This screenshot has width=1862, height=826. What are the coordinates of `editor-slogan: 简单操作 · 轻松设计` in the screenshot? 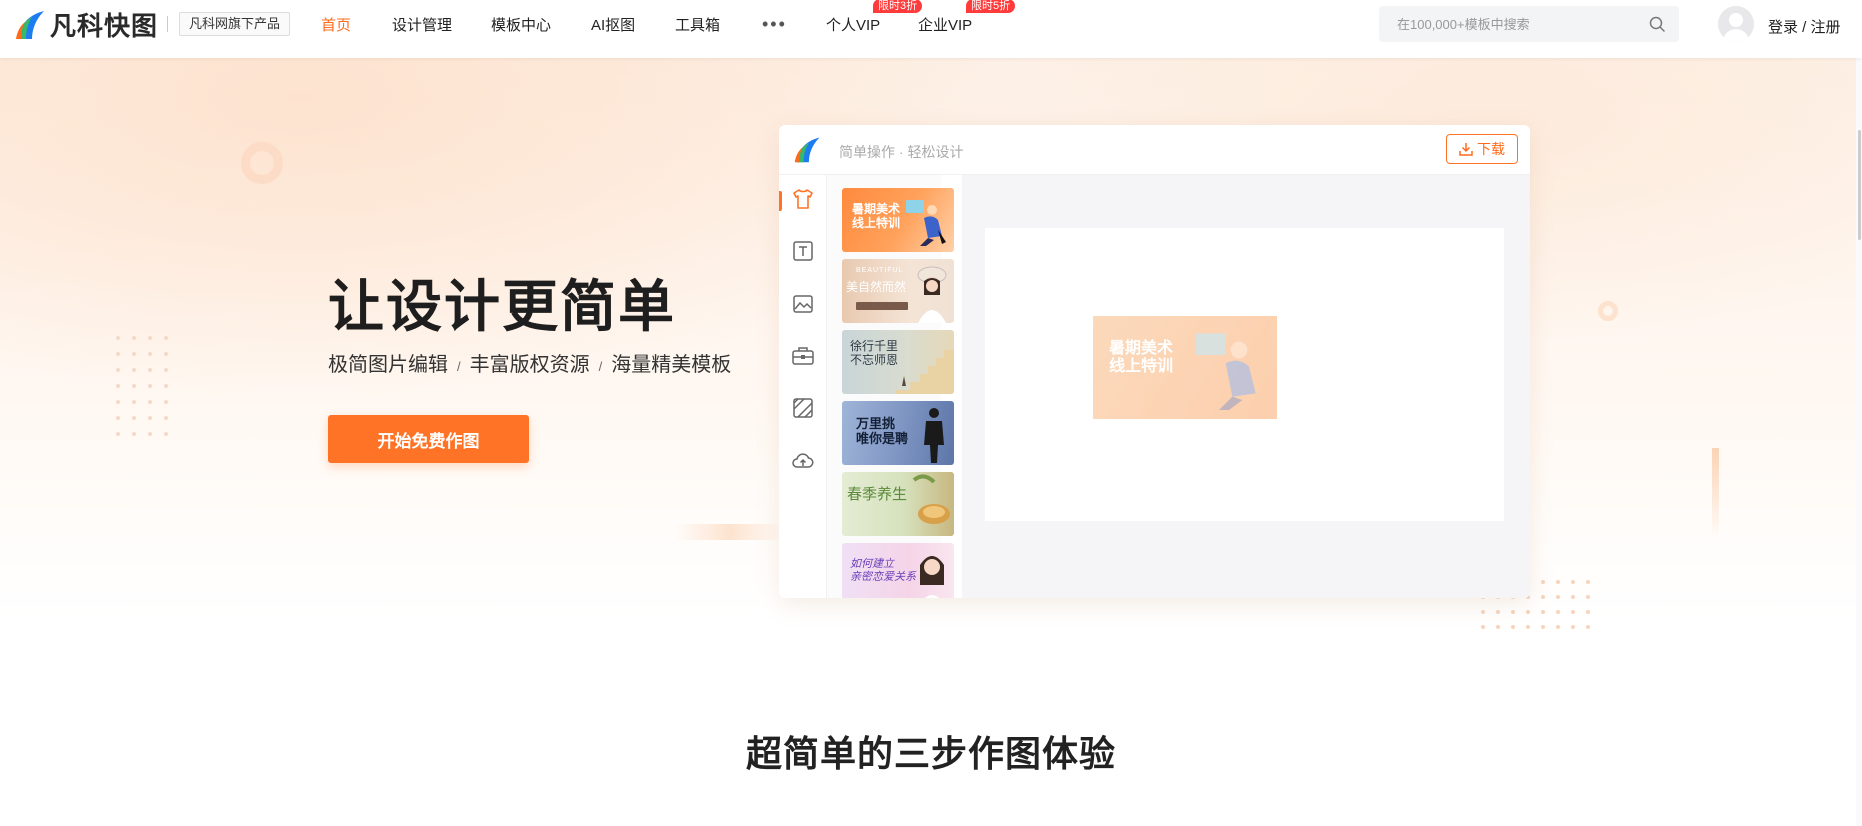 It's located at (901, 152).